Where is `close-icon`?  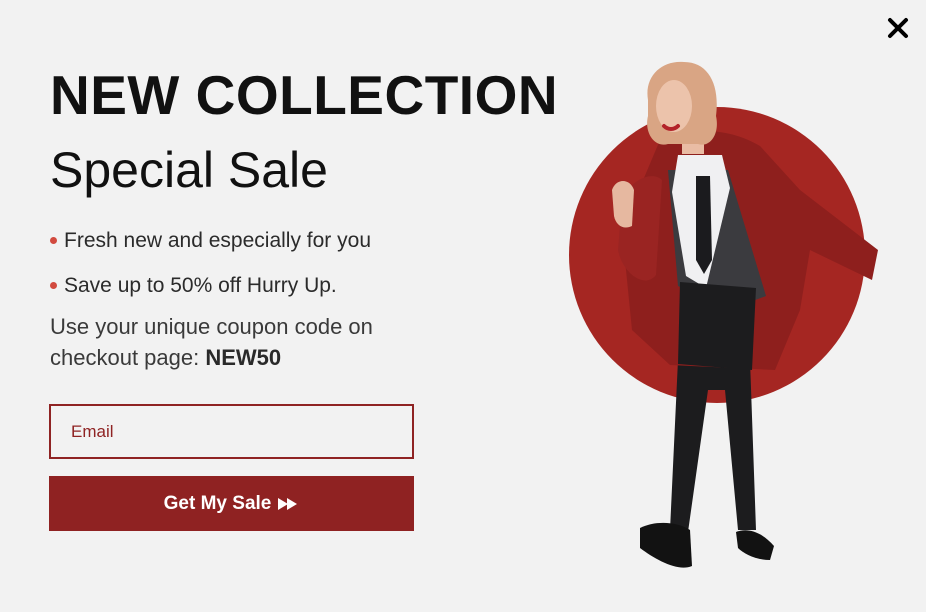
close-icon is located at coordinates (898, 28).